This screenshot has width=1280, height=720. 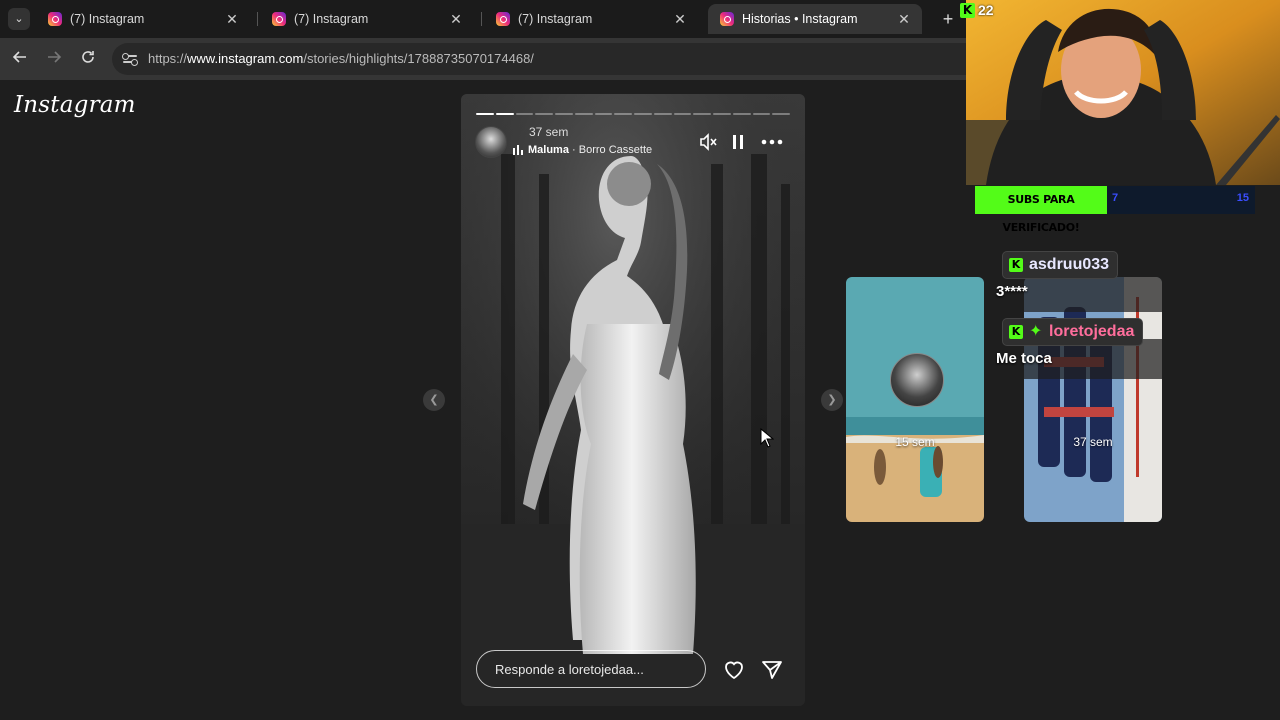 I want to click on tab-1: (7) Instagram ✕, so click(x=143, y=19).